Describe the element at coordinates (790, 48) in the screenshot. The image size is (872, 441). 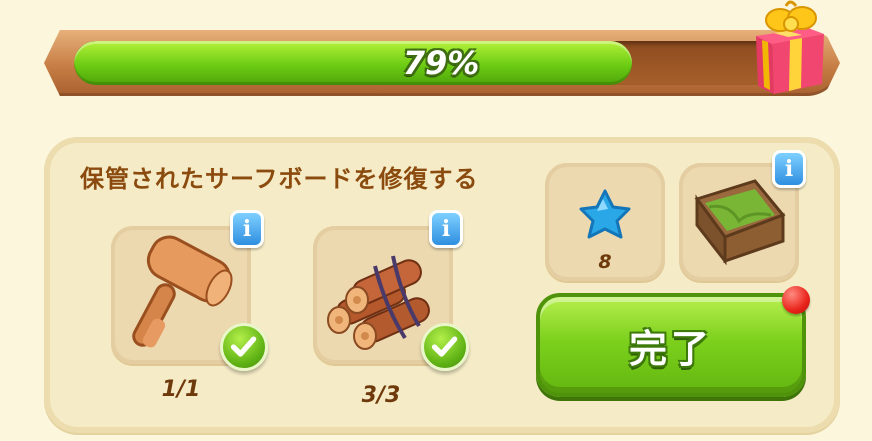
I see `gift-box-icon` at that location.